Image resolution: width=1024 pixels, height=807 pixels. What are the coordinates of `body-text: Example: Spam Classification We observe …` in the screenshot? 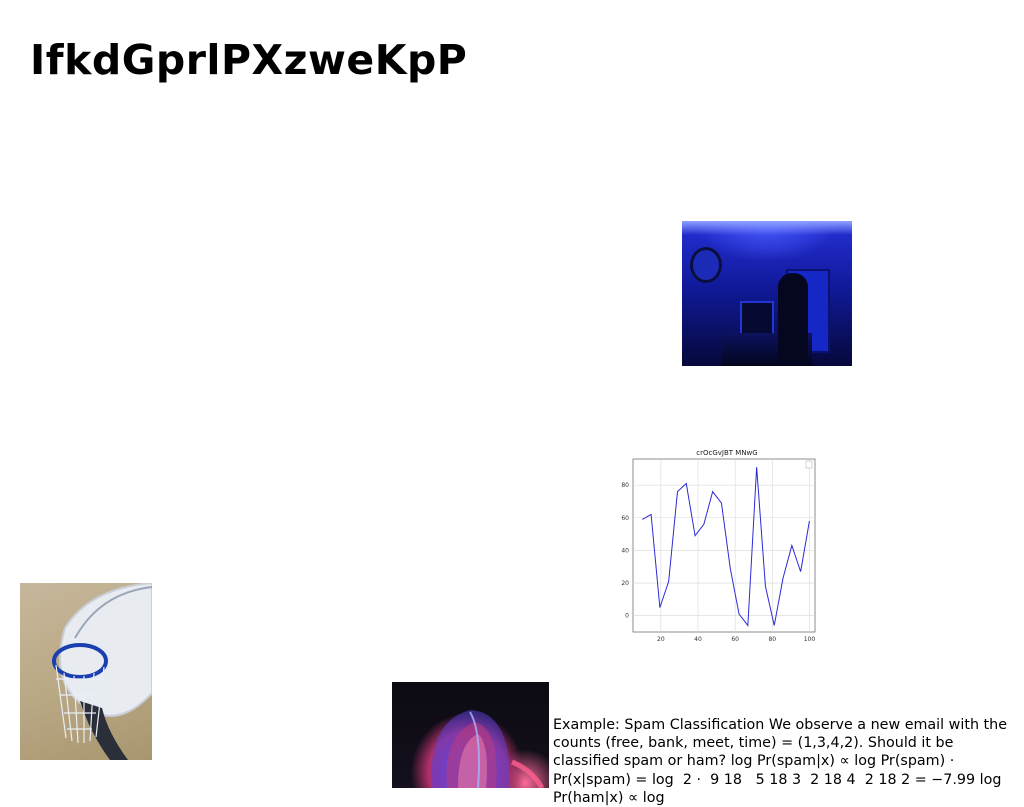 It's located at (780, 761).